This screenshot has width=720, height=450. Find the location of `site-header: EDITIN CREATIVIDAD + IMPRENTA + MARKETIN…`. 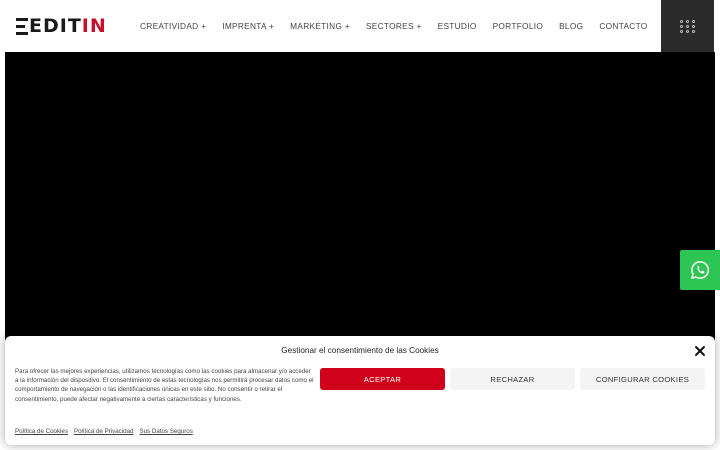

site-header: EDITIN CREATIVIDAD + IMPRENTA + MARKETIN… is located at coordinates (360, 26).